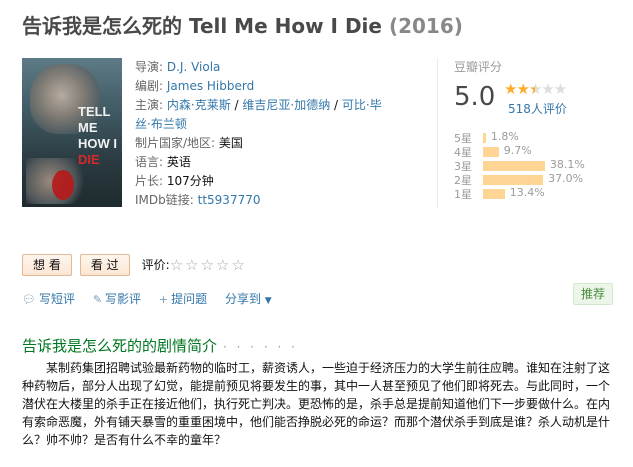 This screenshot has height=467, width=633. What do you see at coordinates (94, 111) in the screenshot?
I see `poster-line-1: TELL` at bounding box center [94, 111].